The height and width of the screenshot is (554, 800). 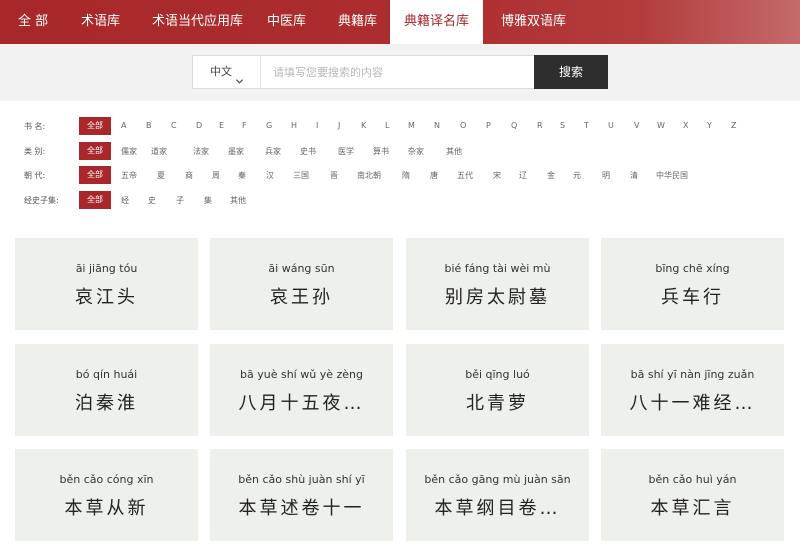 What do you see at coordinates (334, 175) in the screenshot?
I see `filter-dynasty-option: 晋` at bounding box center [334, 175].